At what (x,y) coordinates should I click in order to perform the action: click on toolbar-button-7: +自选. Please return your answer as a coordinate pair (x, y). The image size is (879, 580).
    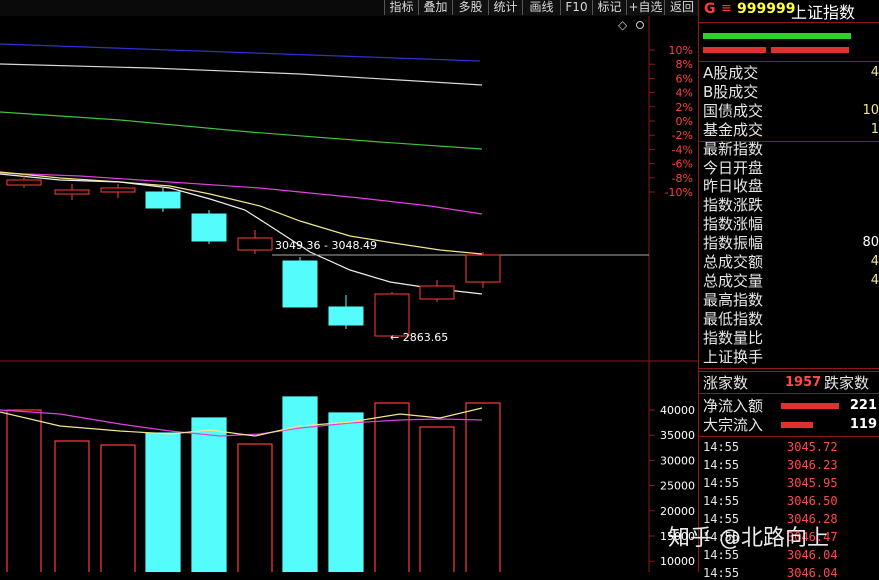
    Looking at the image, I should click on (645, 7).